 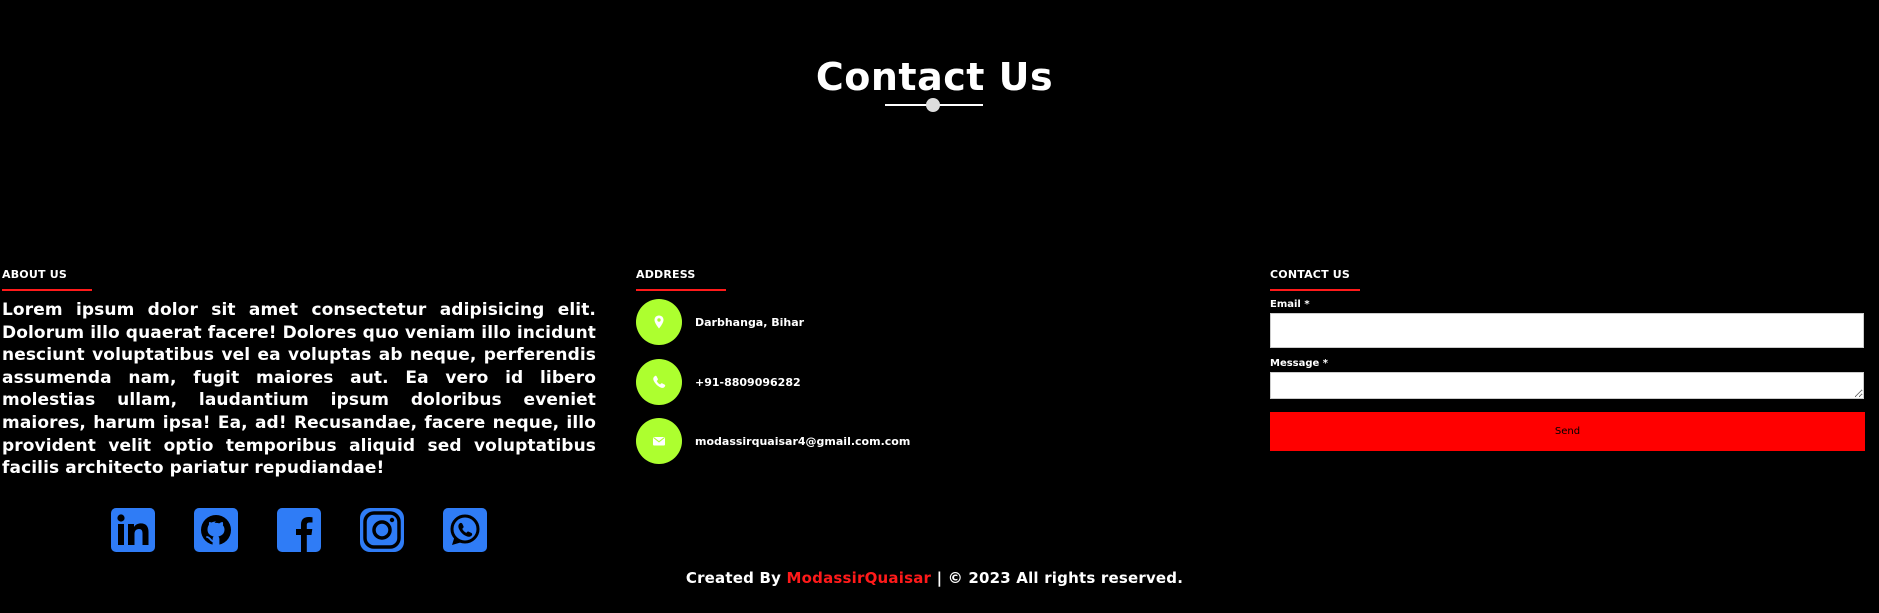 I want to click on address-email-row: modassirquaisar4@gmail.com.com, so click(x=773, y=441).